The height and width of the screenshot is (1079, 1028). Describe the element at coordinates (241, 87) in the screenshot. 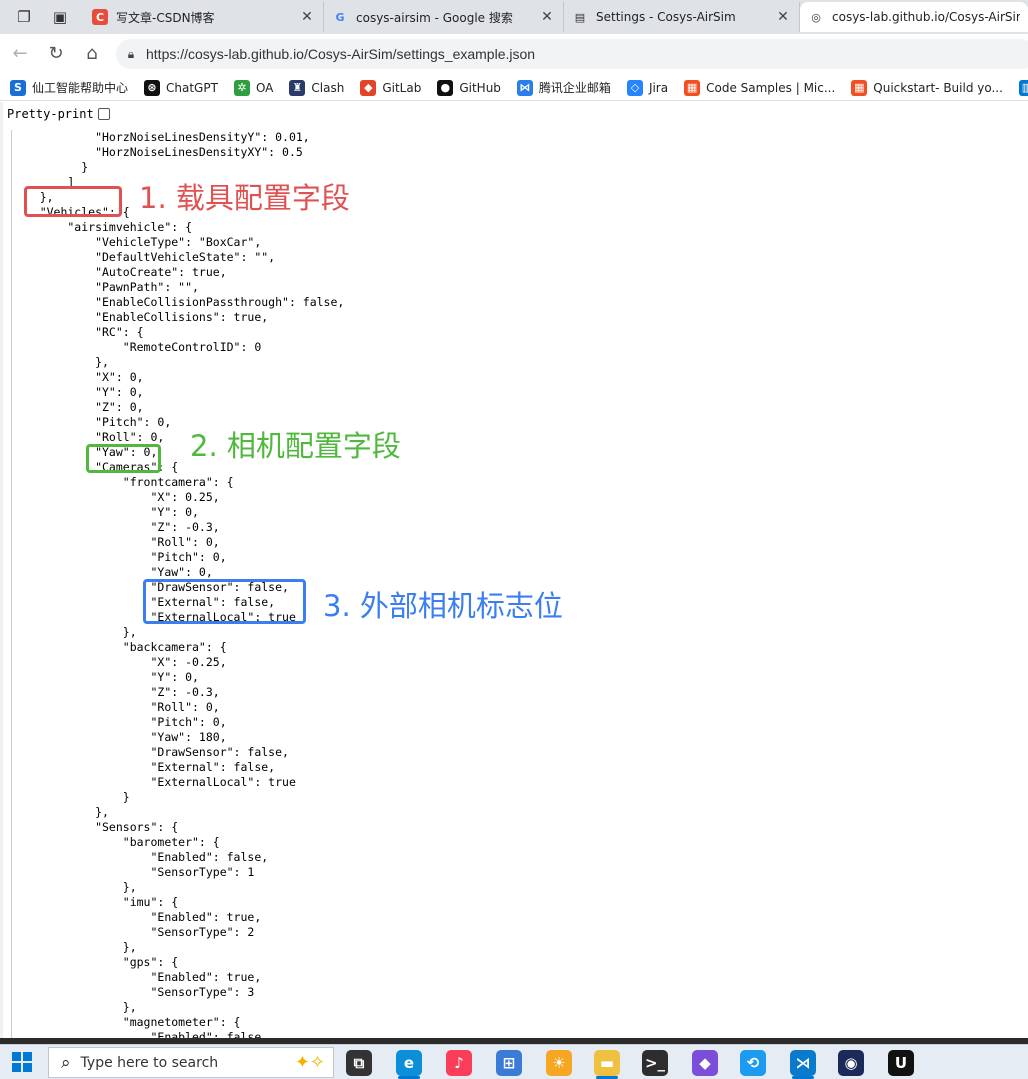

I see `oa-icon: ✲` at that location.